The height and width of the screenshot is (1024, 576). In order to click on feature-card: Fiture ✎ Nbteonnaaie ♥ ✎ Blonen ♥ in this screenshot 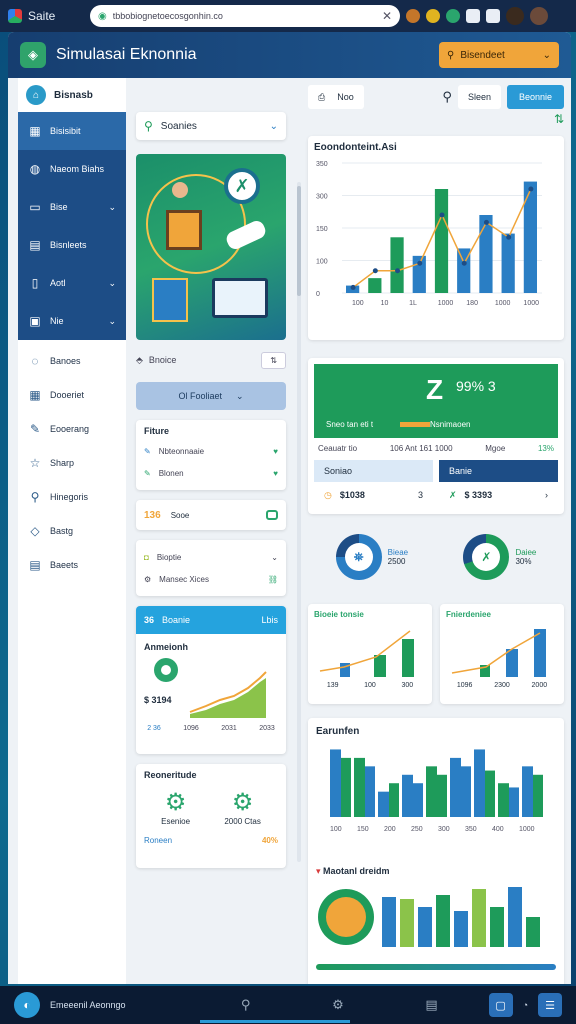, I will do `click(211, 455)`.